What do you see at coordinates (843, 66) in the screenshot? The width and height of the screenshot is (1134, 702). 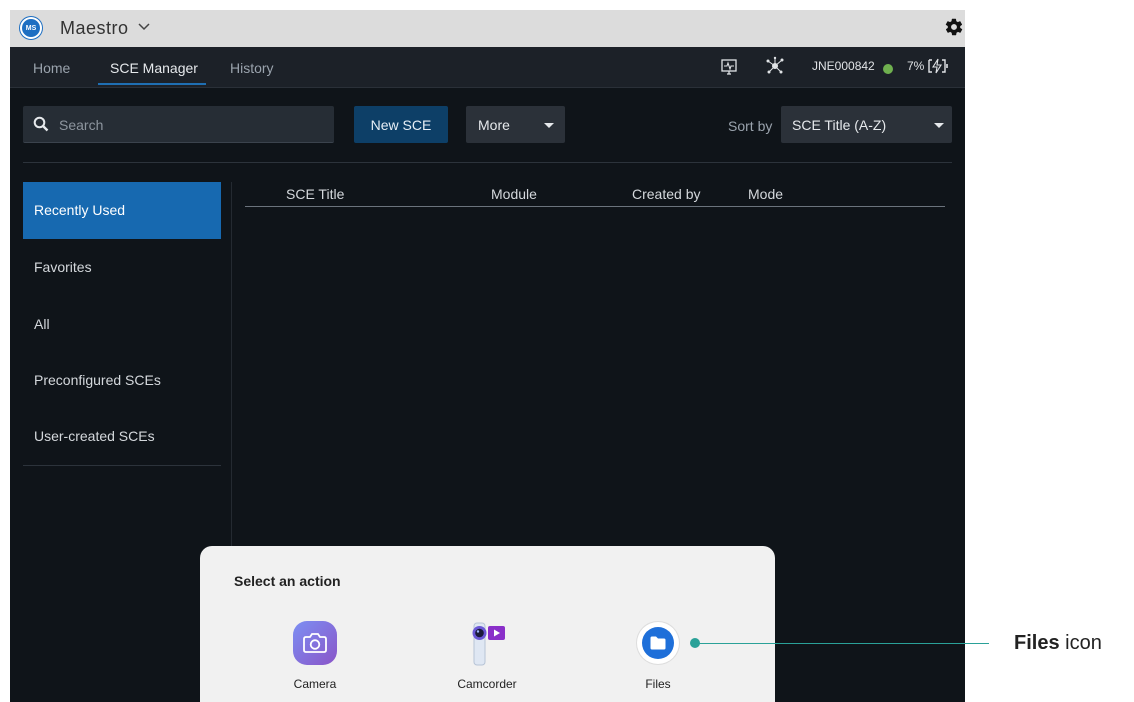 I see `device-id: JNE000842` at bounding box center [843, 66].